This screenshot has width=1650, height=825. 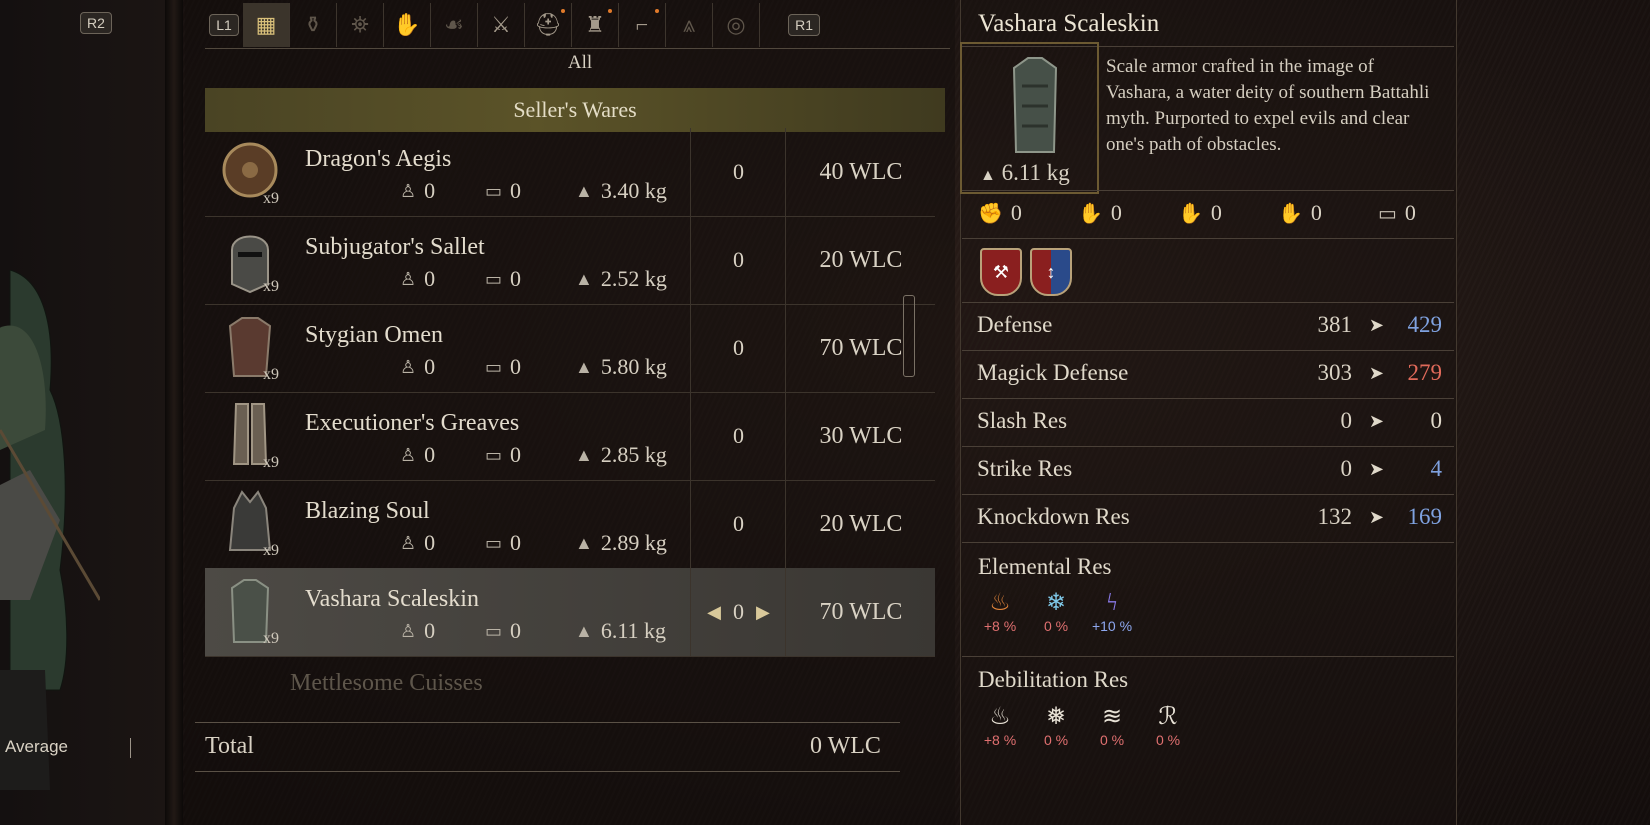 What do you see at coordinates (1056, 725) in the screenshot?
I see `debilitation-res-frozen: ❅ 0 %` at bounding box center [1056, 725].